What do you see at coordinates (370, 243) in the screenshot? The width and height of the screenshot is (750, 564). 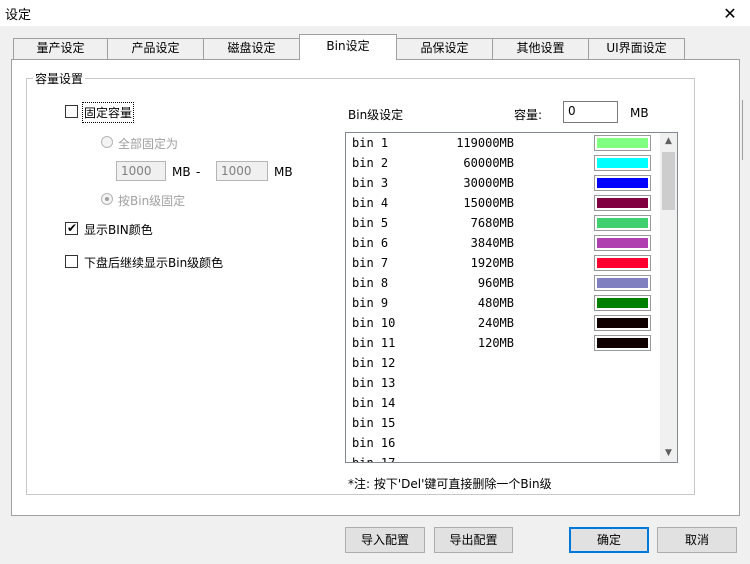 I see `bin-name: bin 6` at bounding box center [370, 243].